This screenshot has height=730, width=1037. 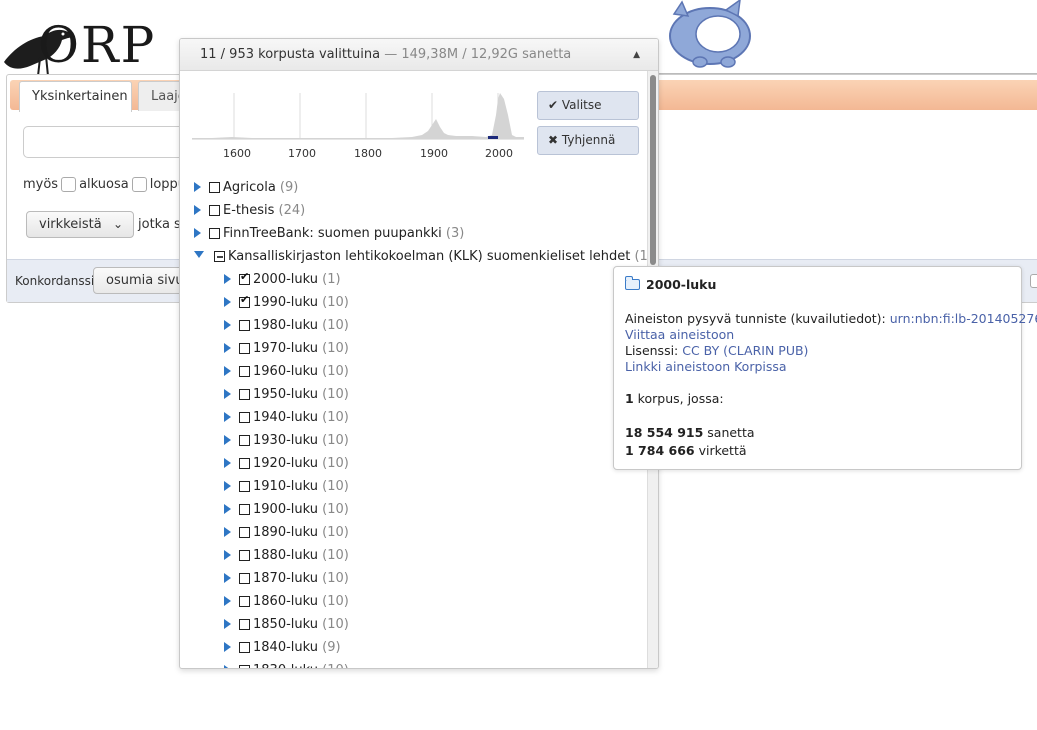 I want to click on collapse-arrow-icon, so click(x=199, y=254).